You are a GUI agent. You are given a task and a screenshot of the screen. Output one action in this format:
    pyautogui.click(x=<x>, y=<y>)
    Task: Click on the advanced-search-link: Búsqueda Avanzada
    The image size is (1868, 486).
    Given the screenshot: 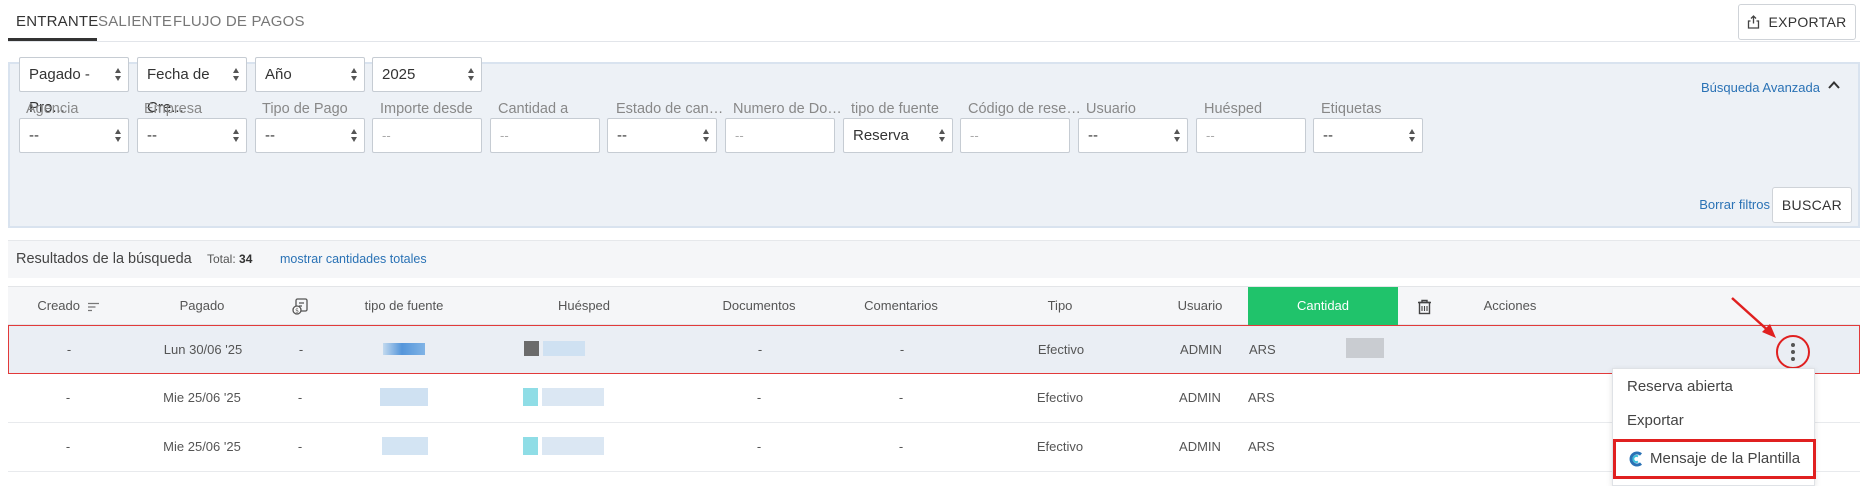 What is the action you would take?
    pyautogui.click(x=1760, y=87)
    